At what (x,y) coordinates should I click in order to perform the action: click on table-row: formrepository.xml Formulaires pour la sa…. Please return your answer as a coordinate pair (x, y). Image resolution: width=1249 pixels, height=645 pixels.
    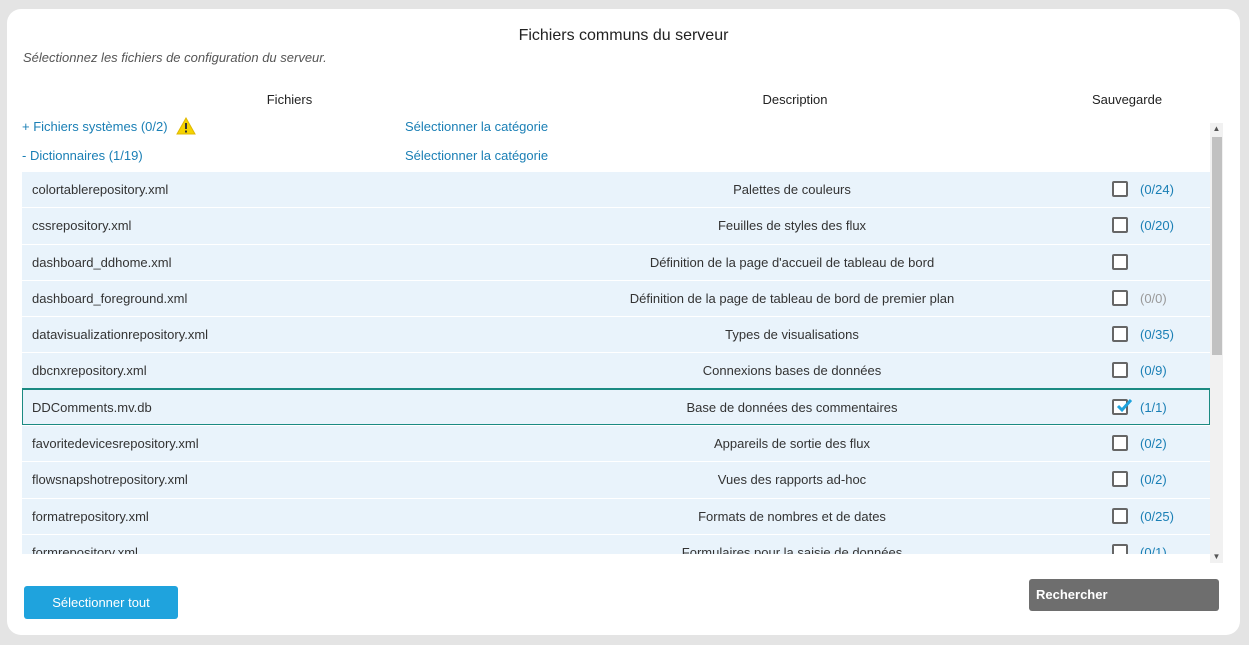
    Looking at the image, I should click on (616, 543).